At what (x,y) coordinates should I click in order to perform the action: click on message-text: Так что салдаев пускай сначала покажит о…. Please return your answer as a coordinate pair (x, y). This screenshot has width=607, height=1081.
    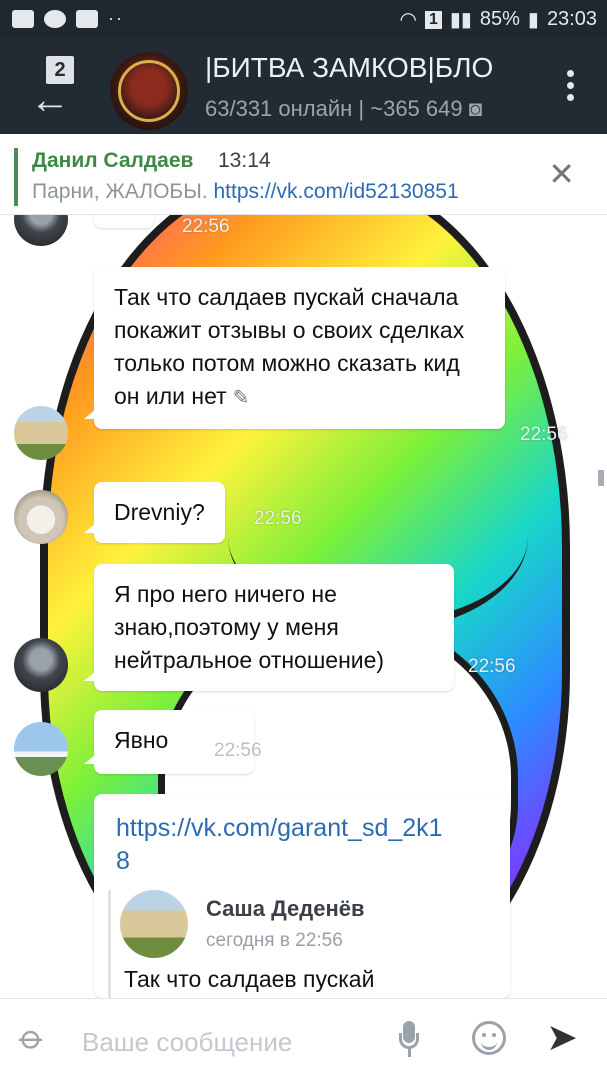
    Looking at the image, I should click on (289, 346).